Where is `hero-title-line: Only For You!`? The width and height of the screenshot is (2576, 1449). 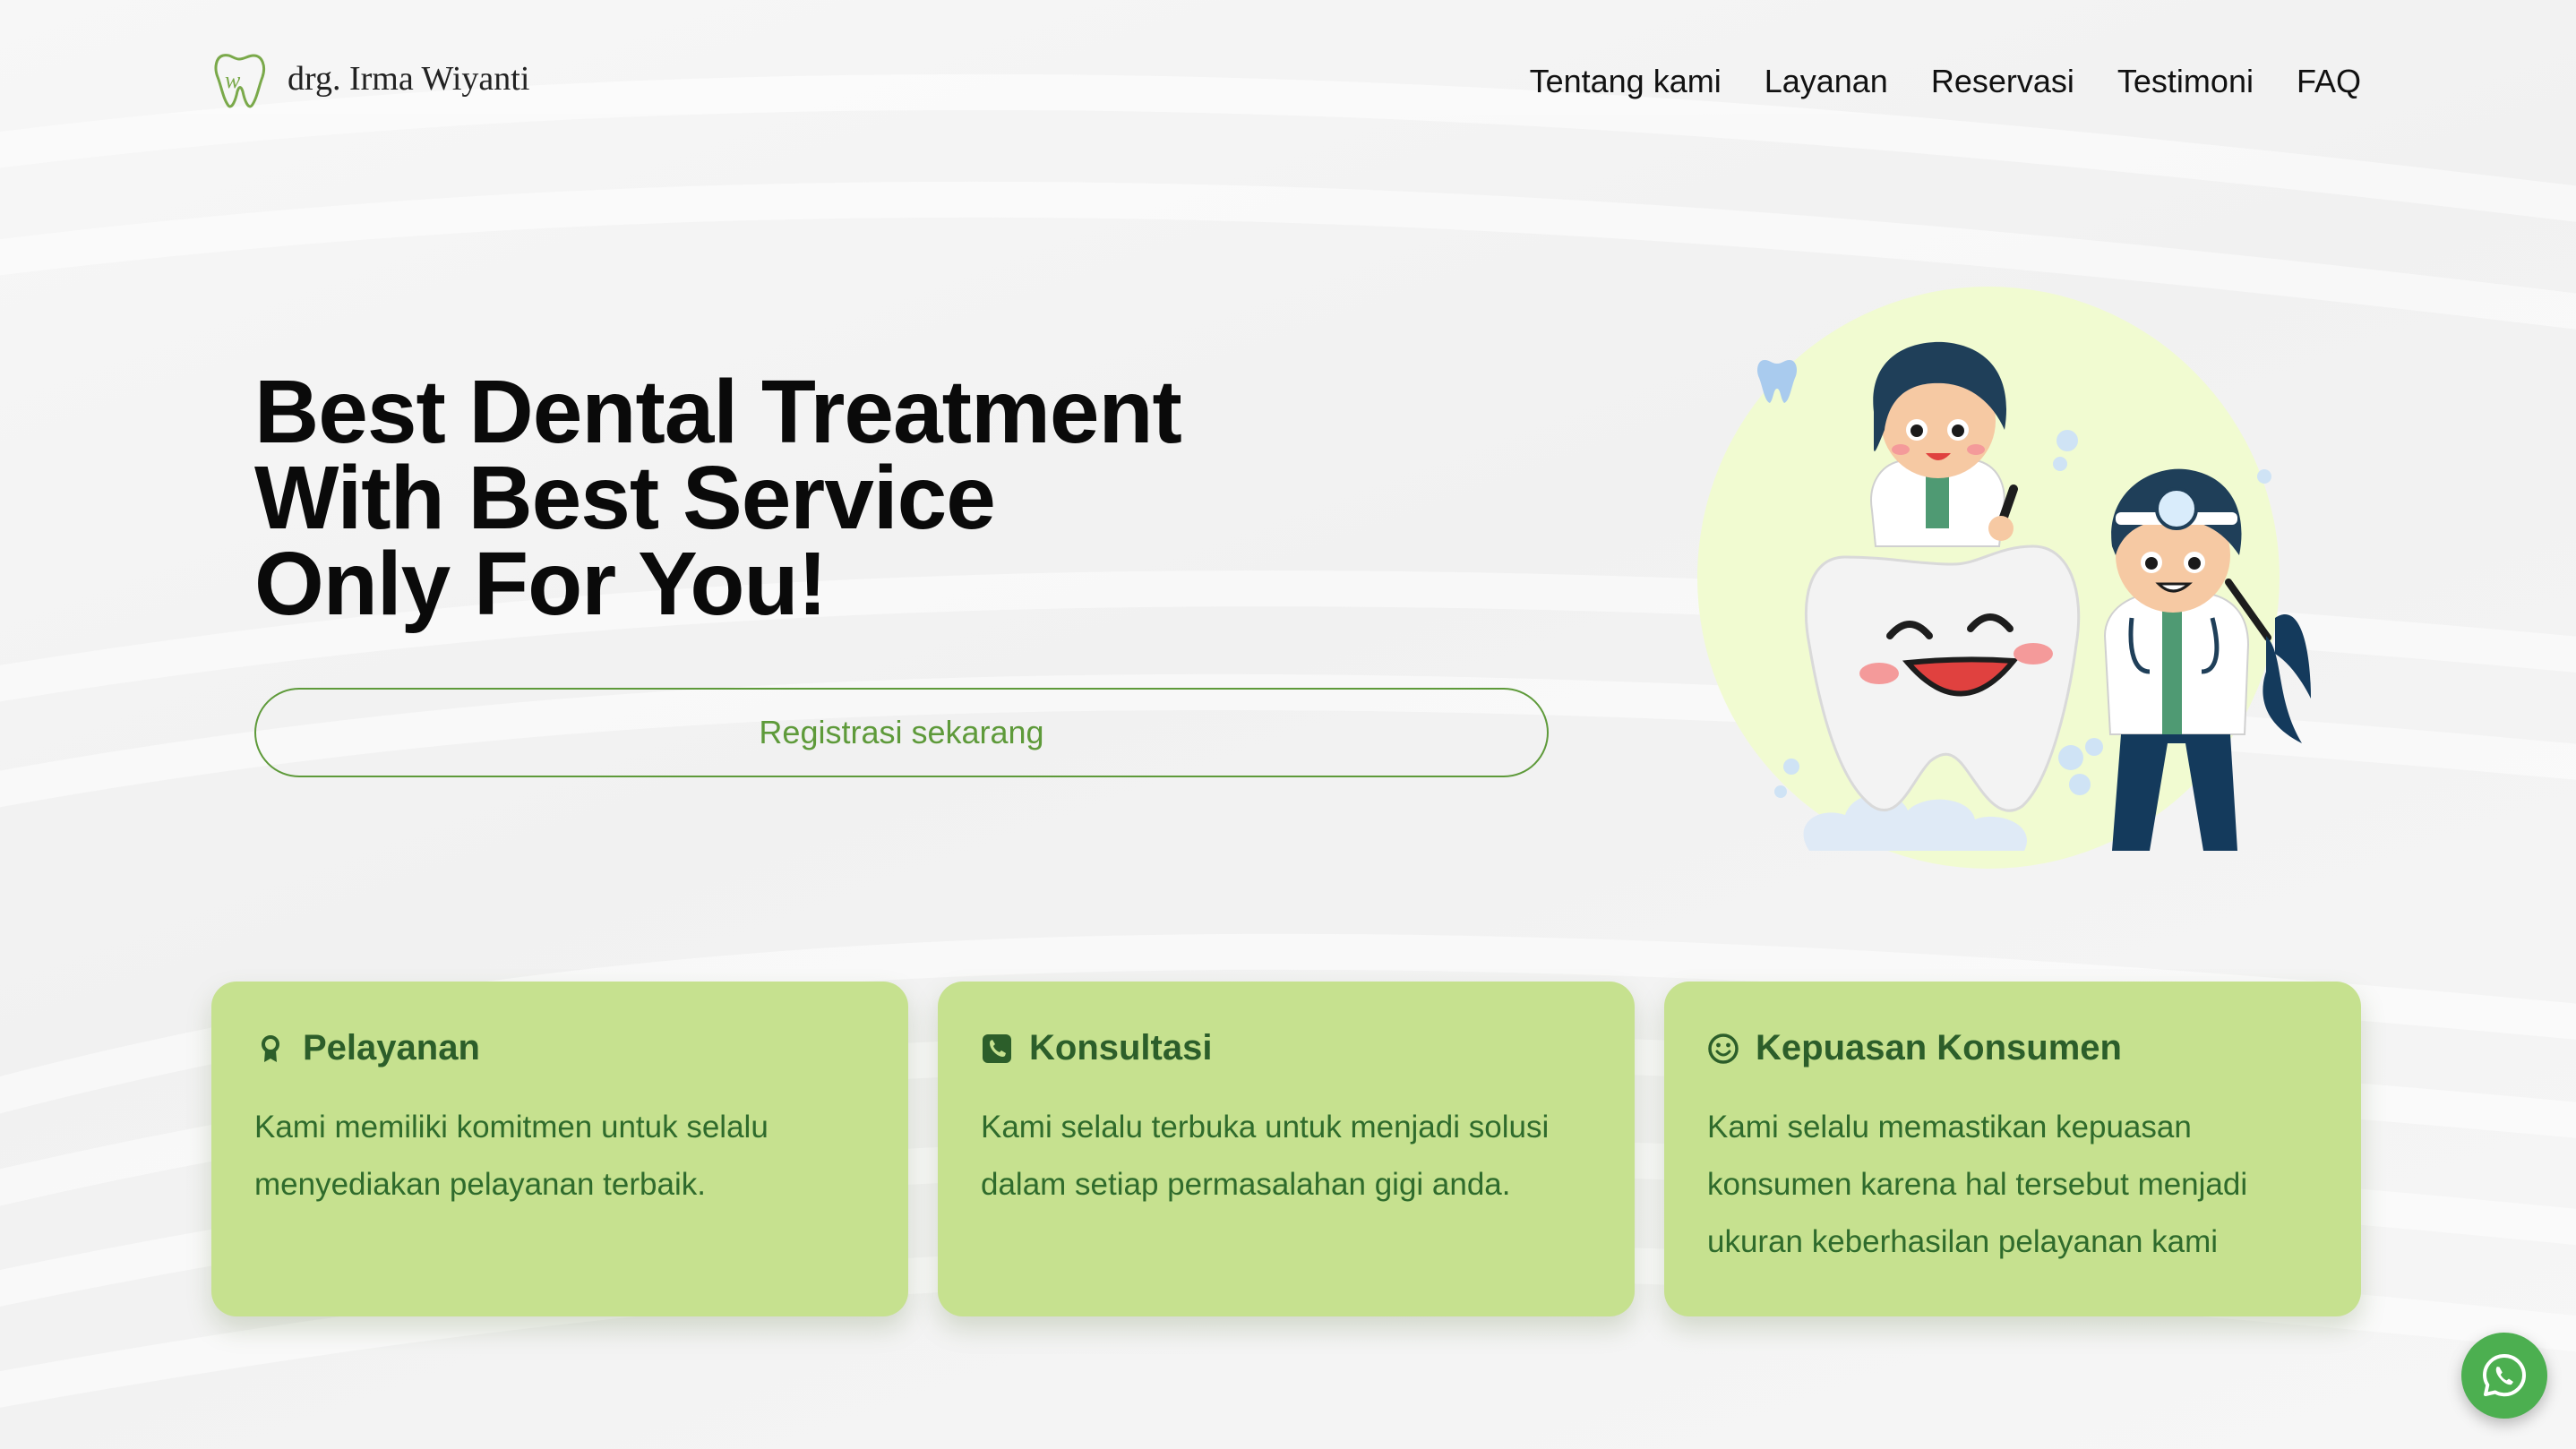 hero-title-line: Only For You! is located at coordinates (541, 584).